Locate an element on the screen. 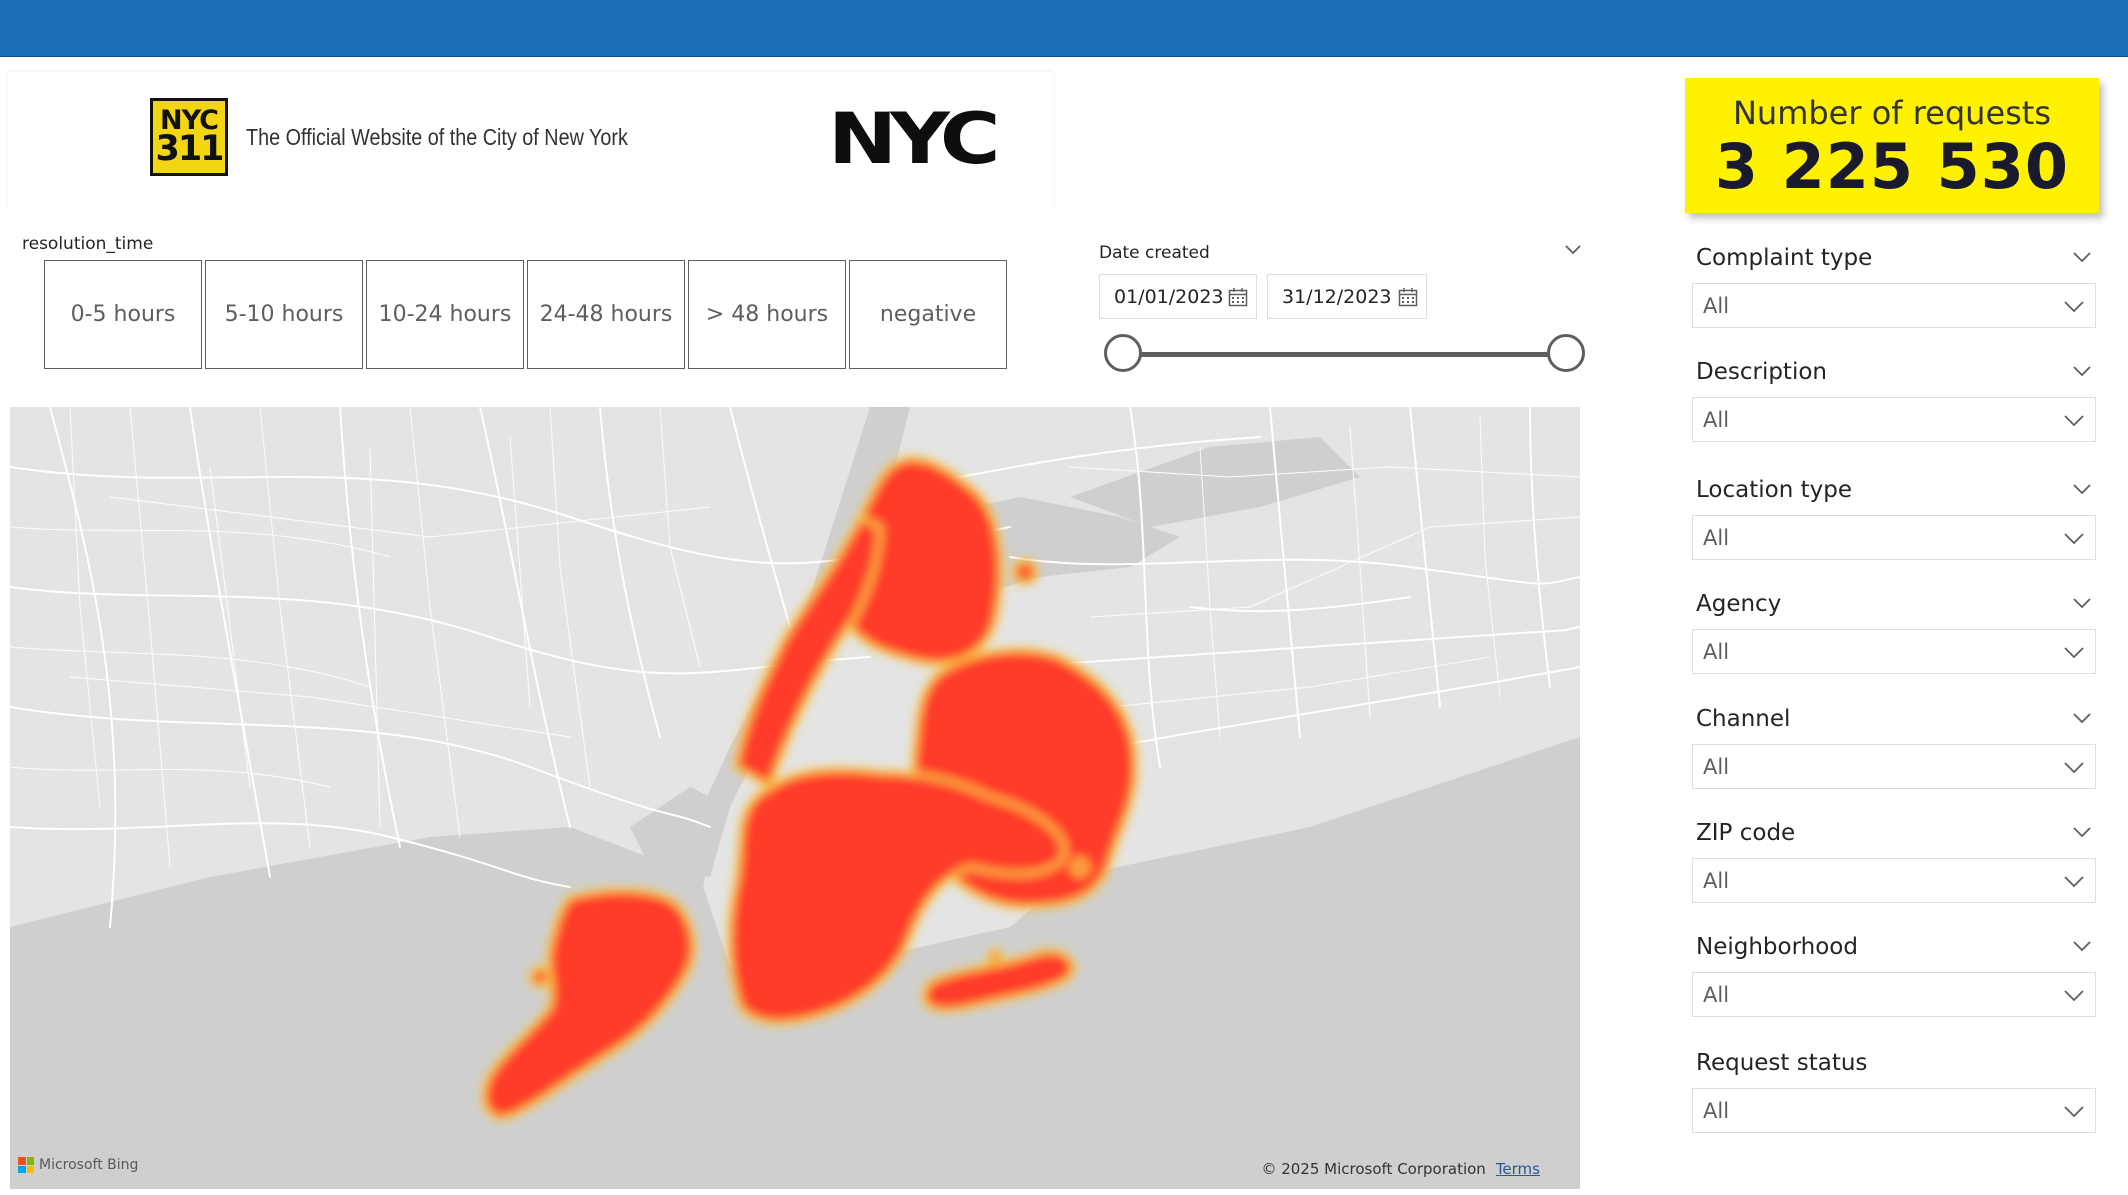 The image size is (2128, 1195). resolution-slicer-title: resolution_time is located at coordinates (88, 244).